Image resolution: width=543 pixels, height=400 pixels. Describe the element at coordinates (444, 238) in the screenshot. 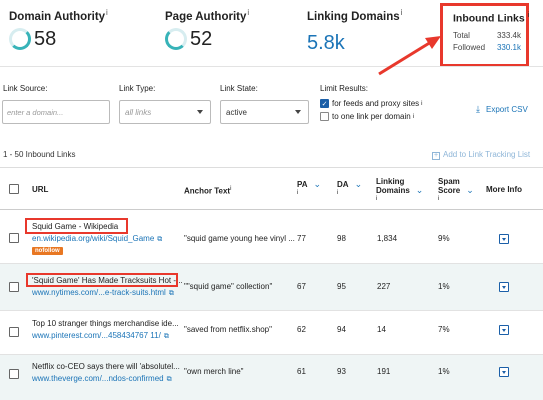

I see `row-spam-score: 9%` at that location.